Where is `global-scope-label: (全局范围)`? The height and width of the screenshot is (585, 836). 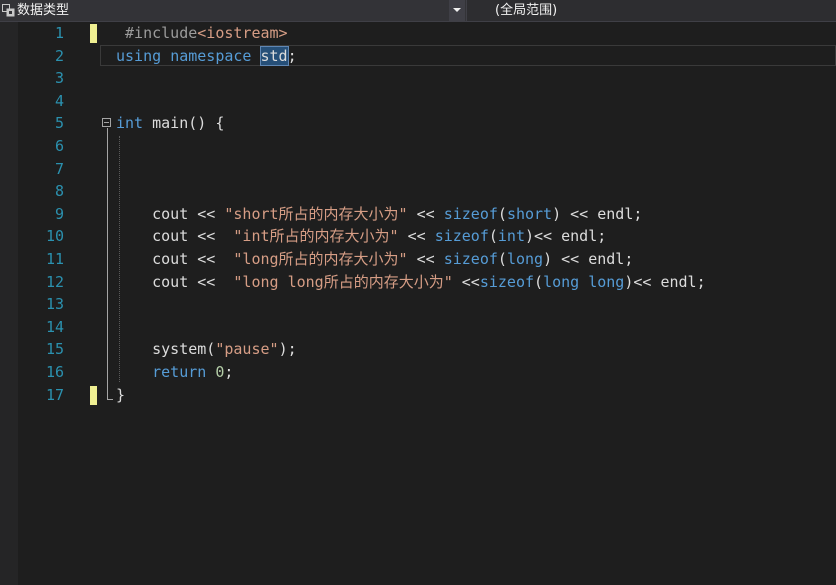
global-scope-label: (全局范围) is located at coordinates (526, 10).